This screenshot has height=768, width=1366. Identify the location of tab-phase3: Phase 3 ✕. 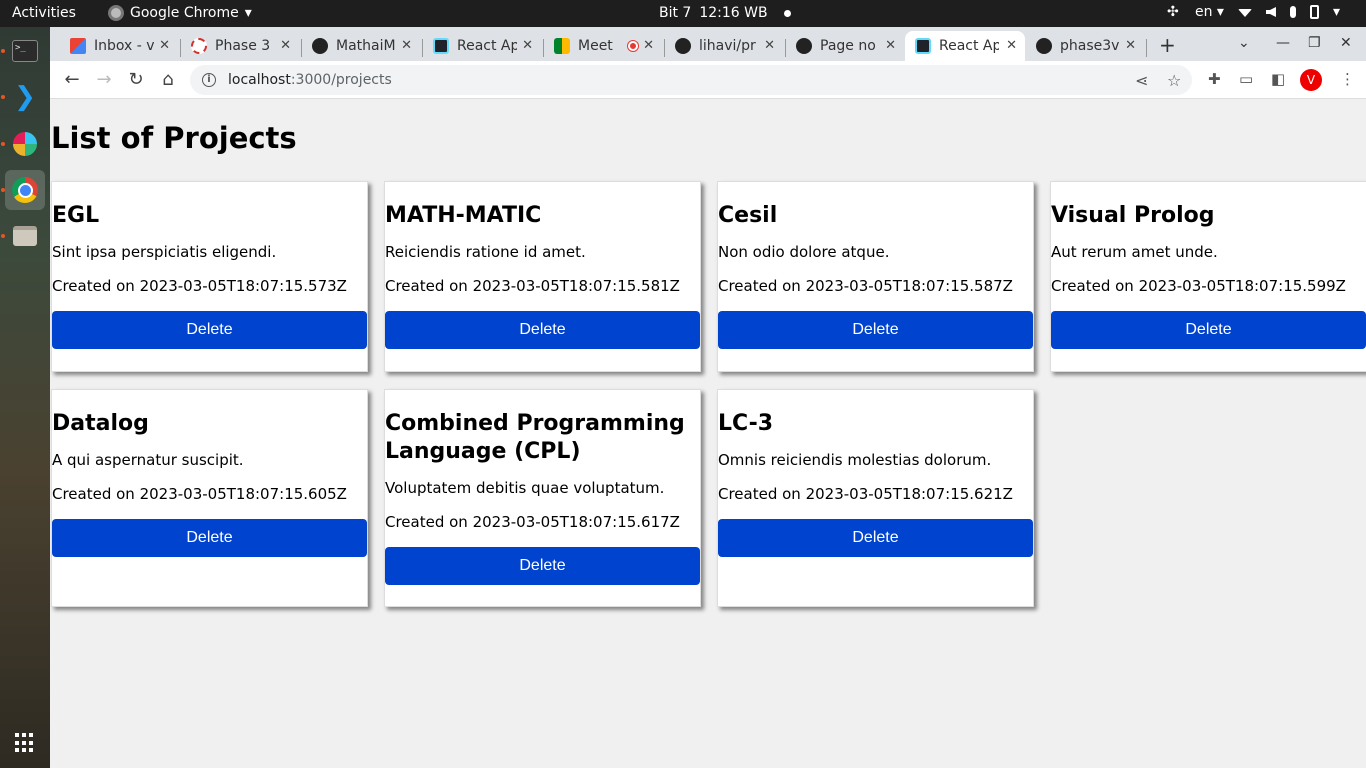
(240, 46).